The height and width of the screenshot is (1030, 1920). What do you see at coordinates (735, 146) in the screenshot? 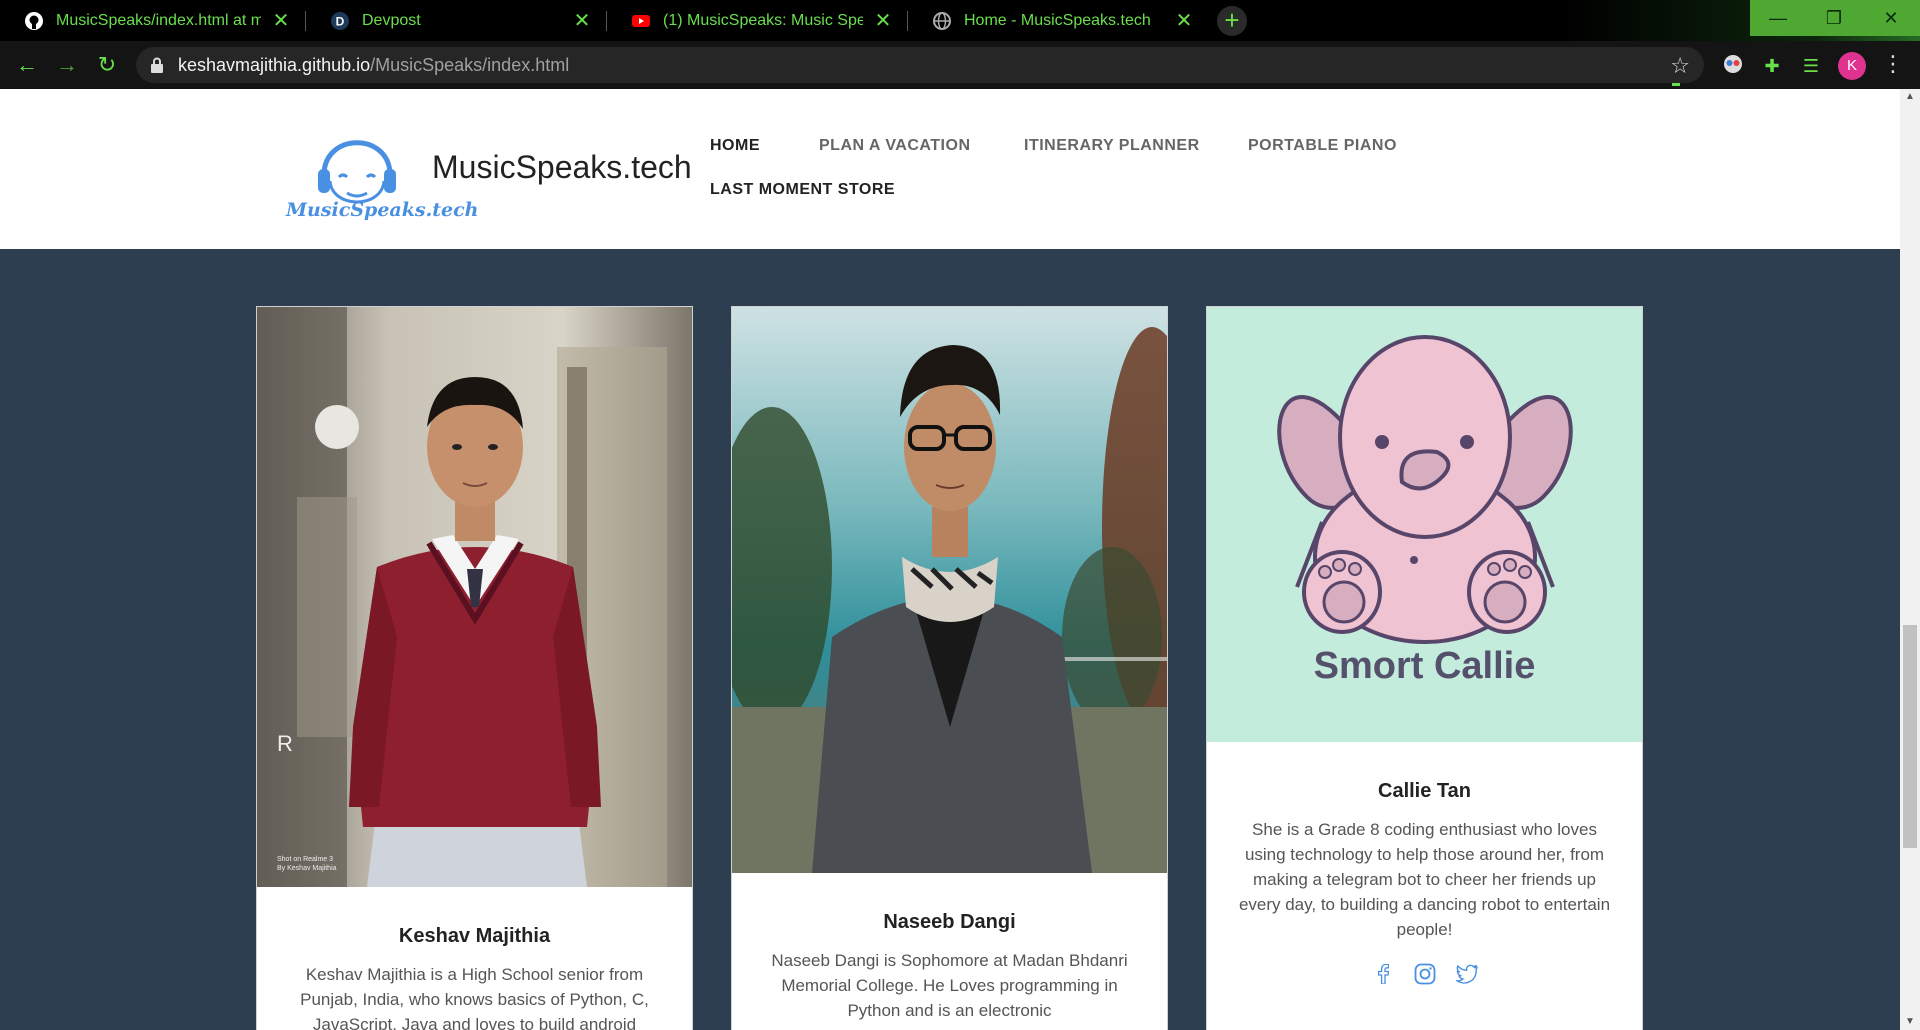
I see `nav-home: HOME` at bounding box center [735, 146].